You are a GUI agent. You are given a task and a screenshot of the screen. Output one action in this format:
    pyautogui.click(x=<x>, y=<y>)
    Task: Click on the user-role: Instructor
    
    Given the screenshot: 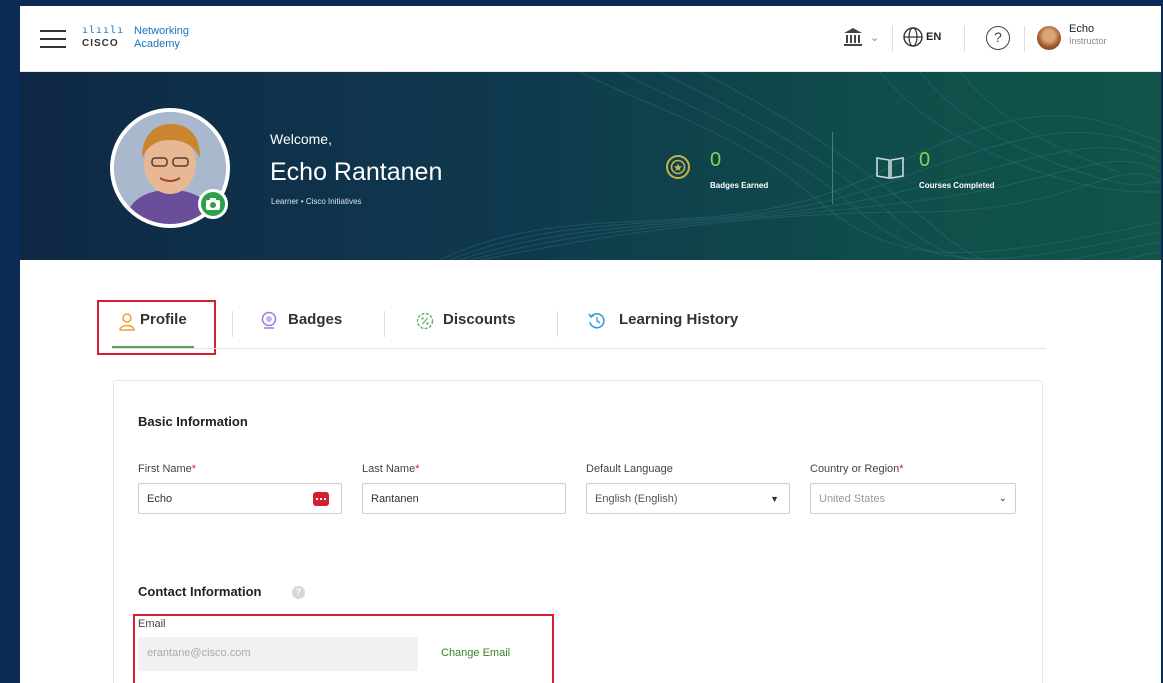 What is the action you would take?
    pyautogui.click(x=1088, y=41)
    